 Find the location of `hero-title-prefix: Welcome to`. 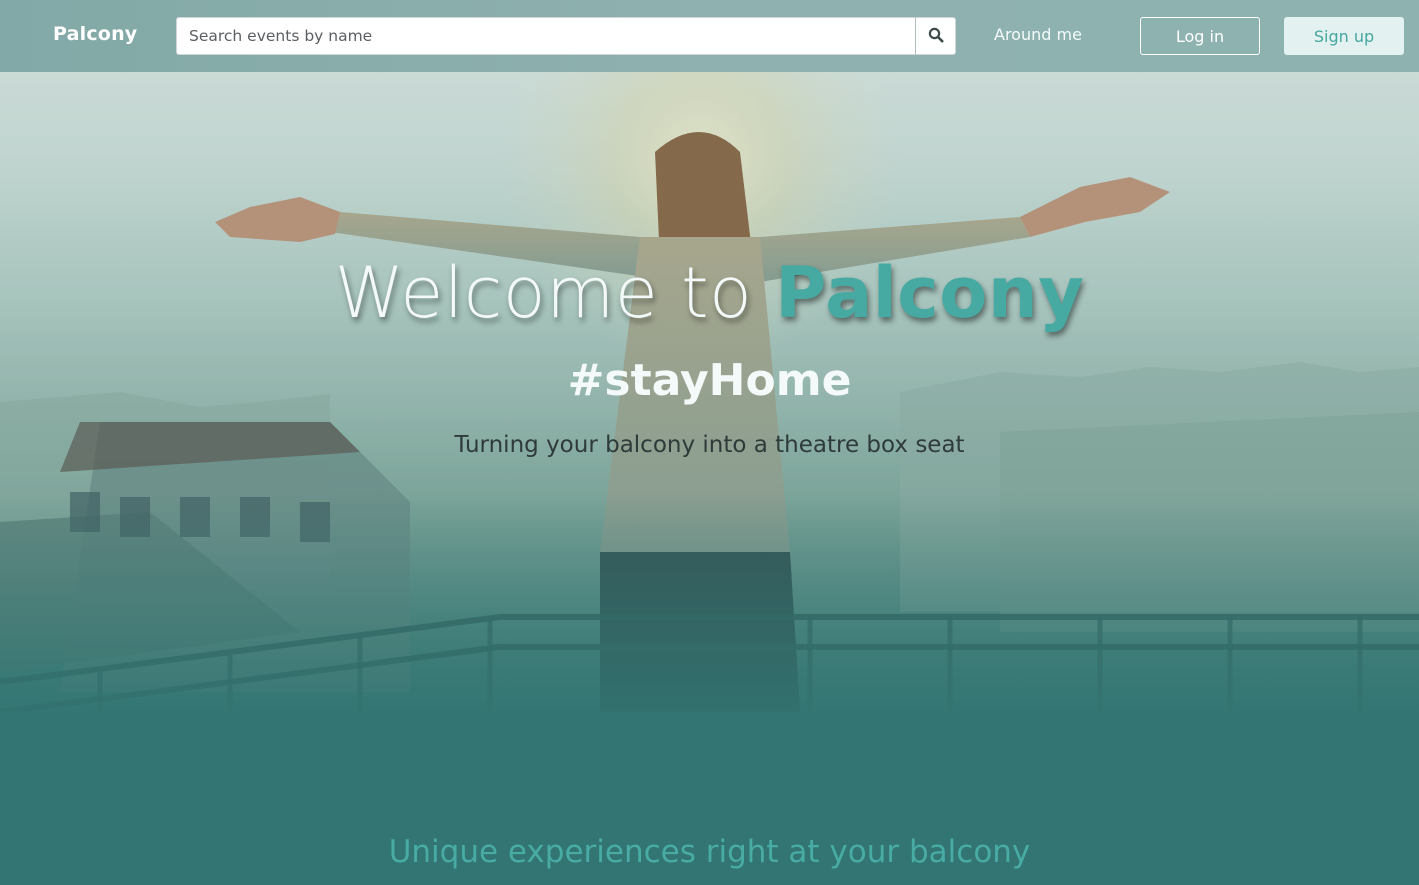

hero-title-prefix: Welcome to is located at coordinates (555, 293).